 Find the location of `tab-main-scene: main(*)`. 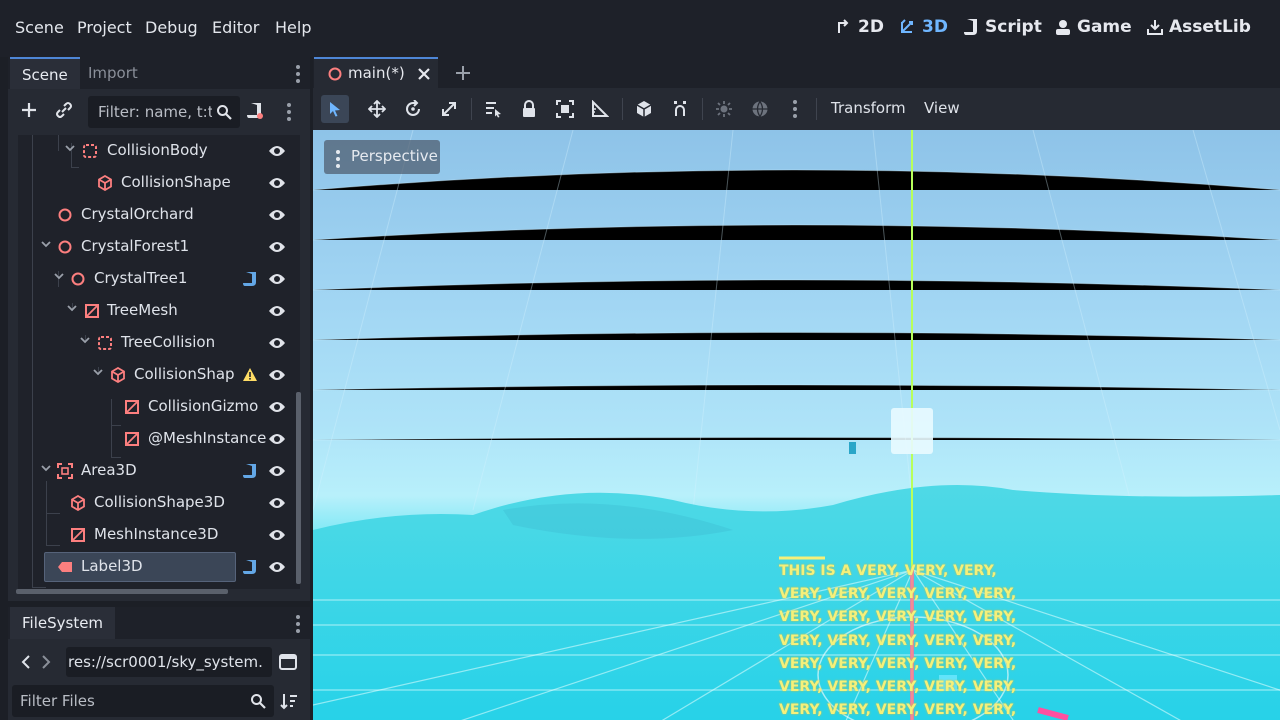

tab-main-scene: main(*) is located at coordinates (376, 72).